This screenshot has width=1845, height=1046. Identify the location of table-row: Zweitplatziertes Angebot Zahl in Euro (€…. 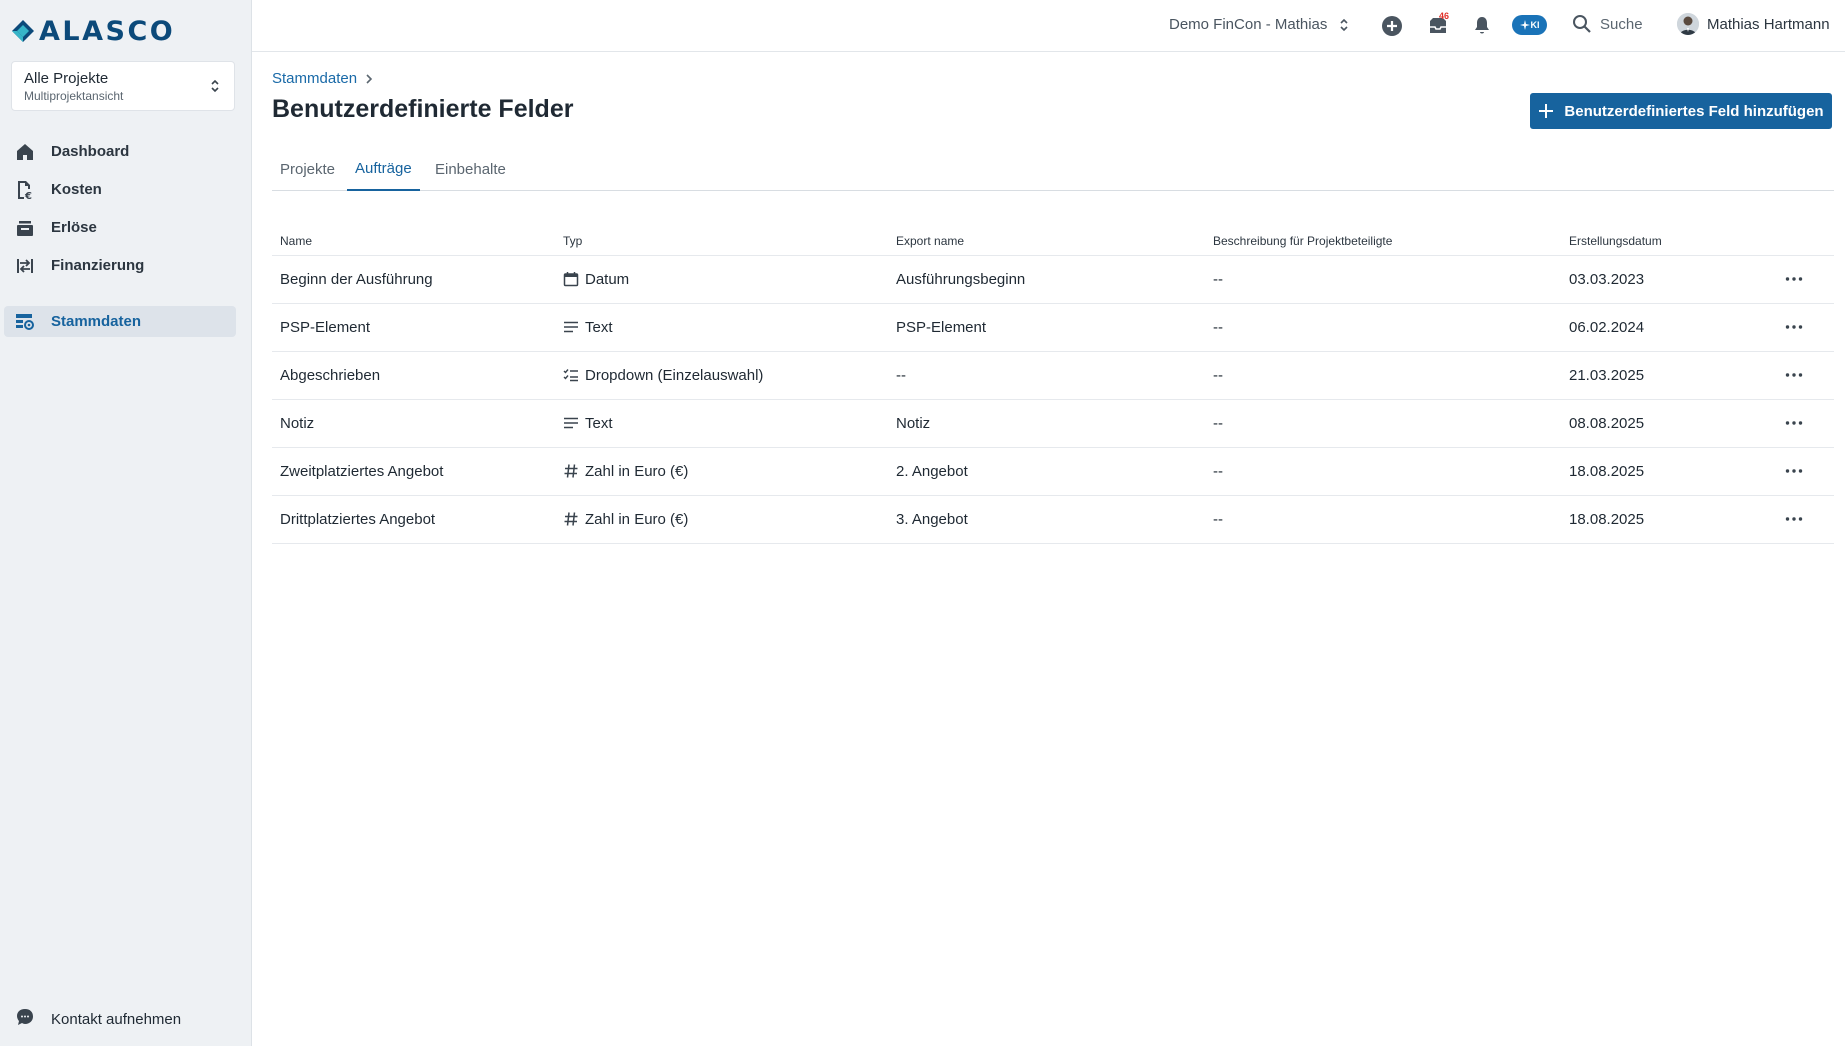
(1053, 471).